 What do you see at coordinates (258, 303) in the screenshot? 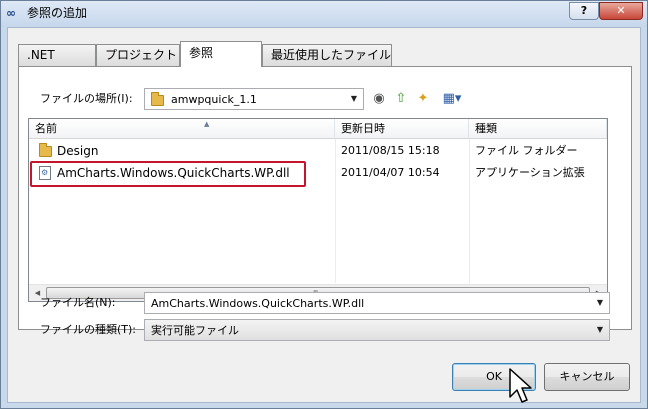
I see `filename-value: AmCharts.Windows.QuickCharts.WP.dll` at bounding box center [258, 303].